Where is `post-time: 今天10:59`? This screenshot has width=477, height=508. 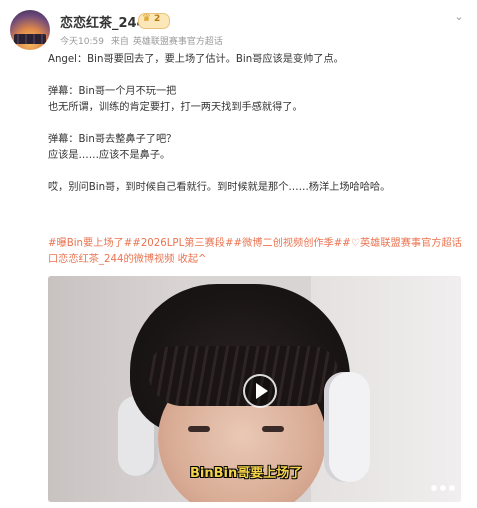
post-time: 今天10:59 is located at coordinates (82, 42).